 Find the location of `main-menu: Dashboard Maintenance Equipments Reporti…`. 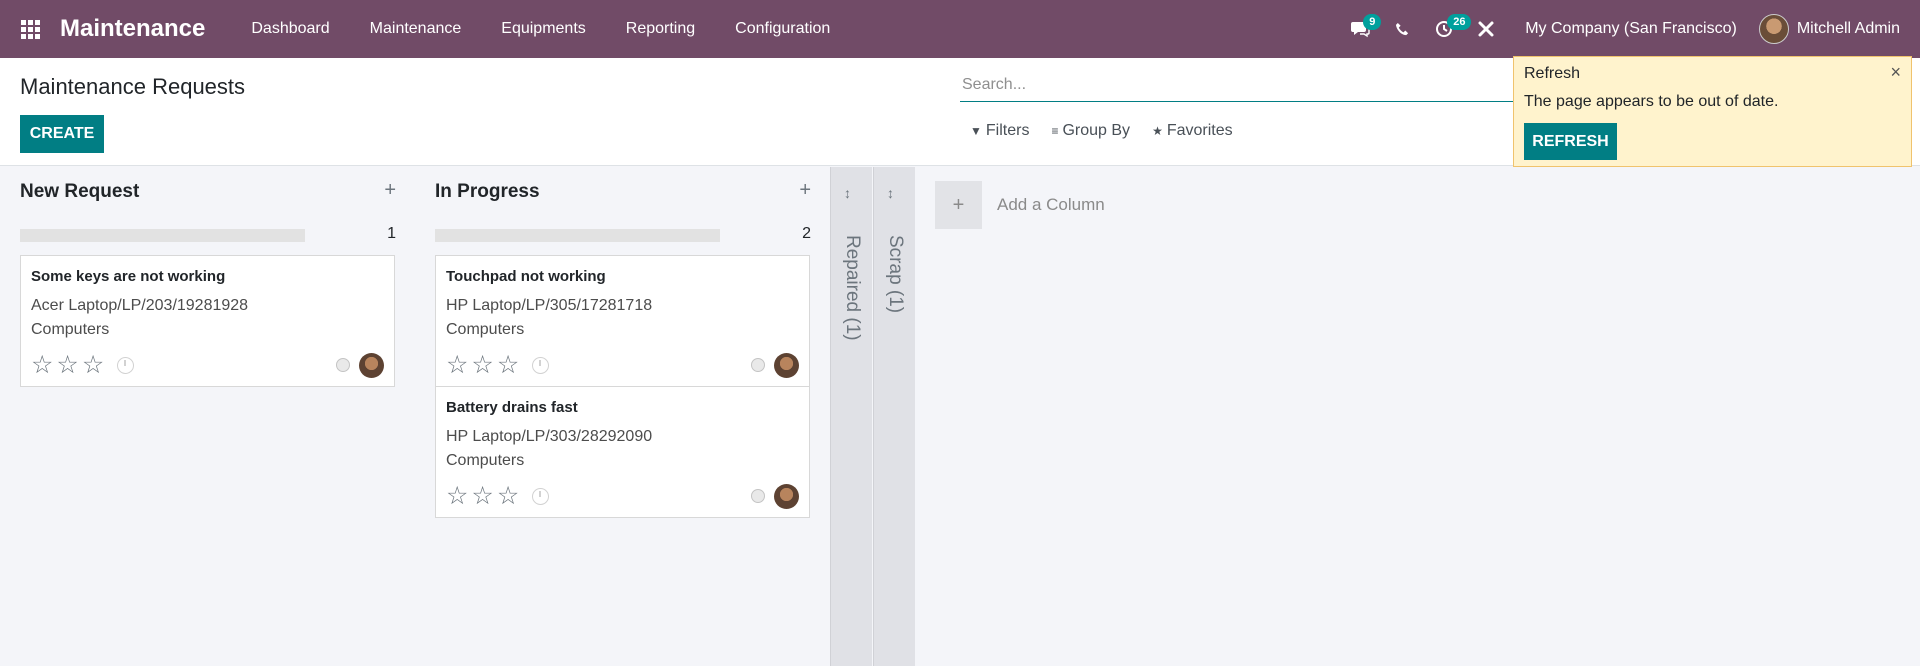

main-menu: Dashboard Maintenance Equipments Reporti… is located at coordinates (540, 29).